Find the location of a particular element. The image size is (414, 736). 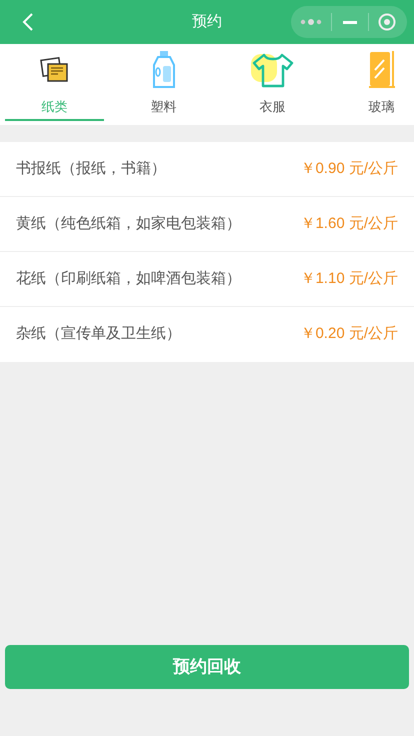

item-name: 黄纸（纯色纸箱，如家电包装箱） is located at coordinates (128, 224).